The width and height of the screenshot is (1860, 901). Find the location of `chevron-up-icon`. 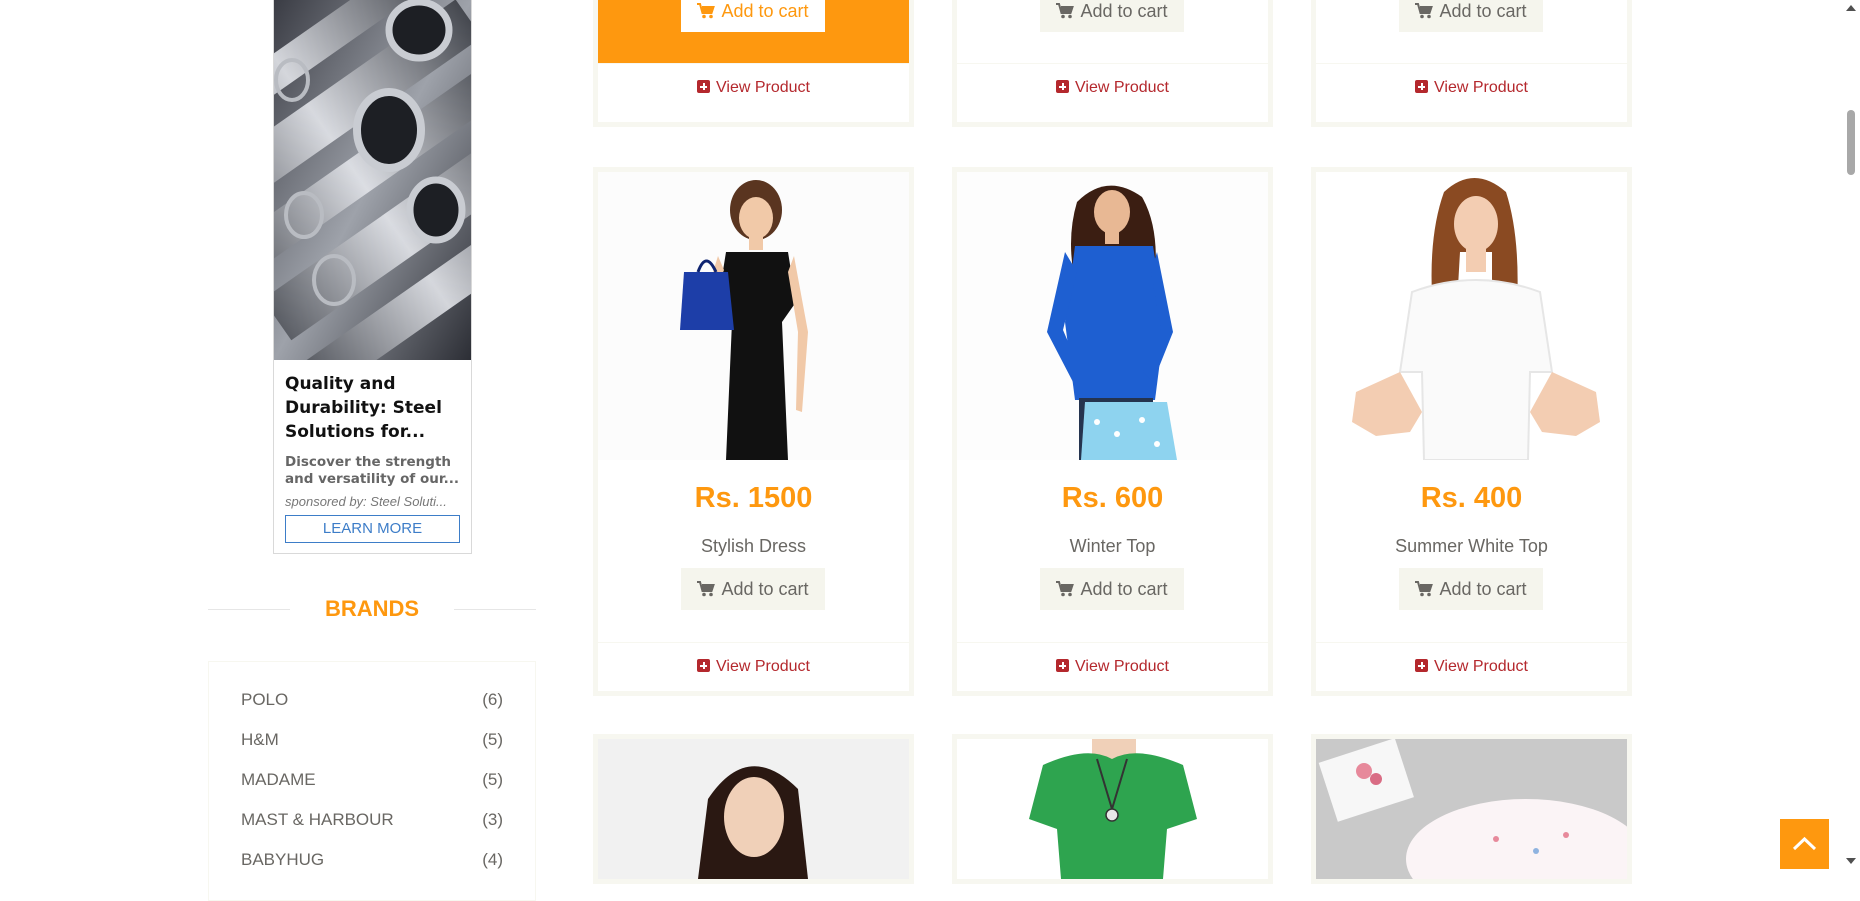

chevron-up-icon is located at coordinates (1804, 843).